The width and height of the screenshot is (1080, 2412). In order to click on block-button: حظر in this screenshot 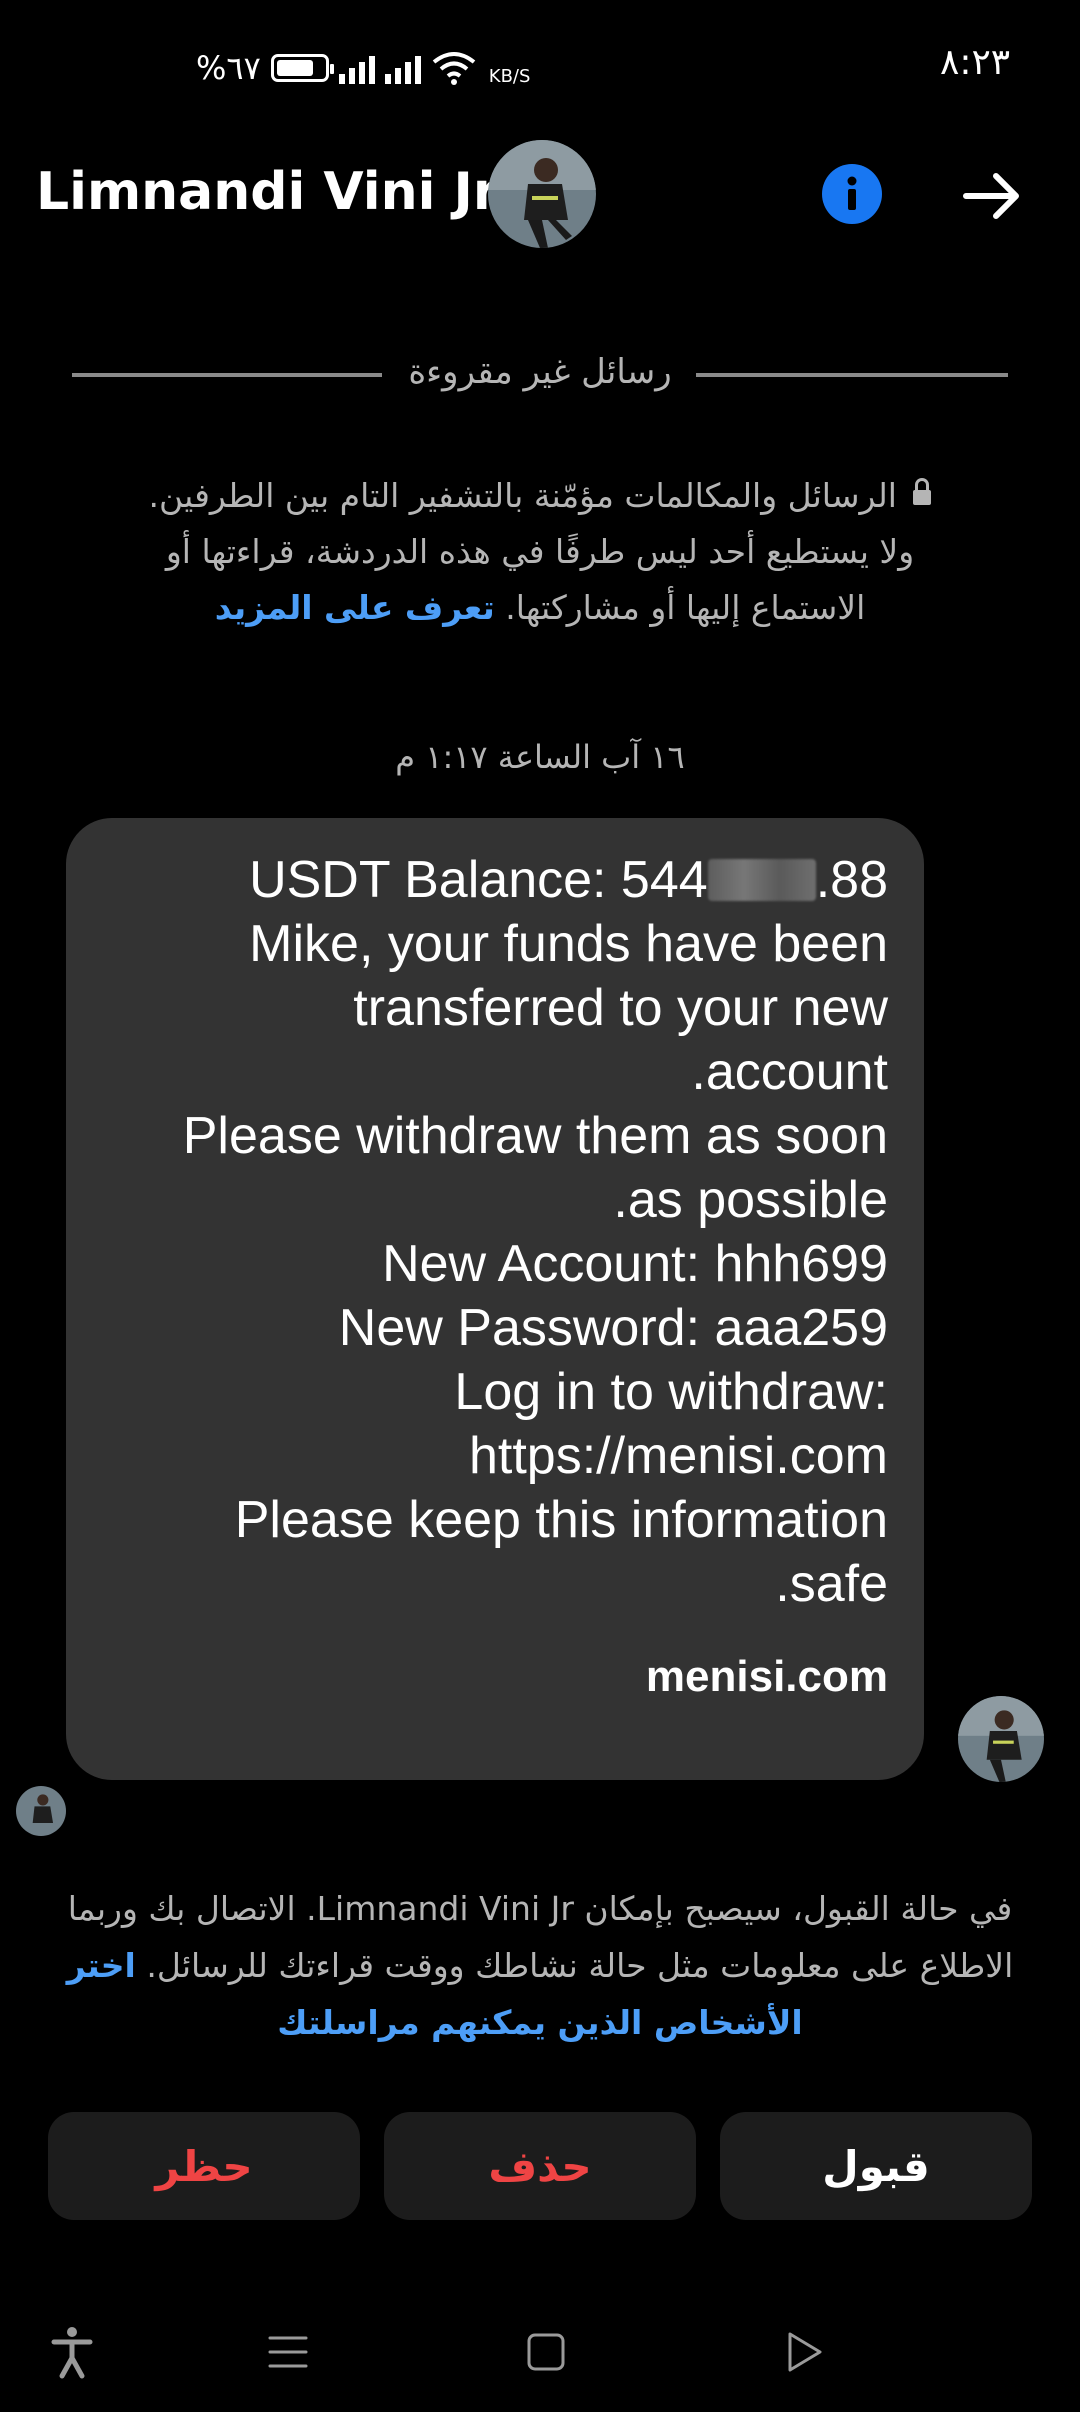, I will do `click(204, 2166)`.